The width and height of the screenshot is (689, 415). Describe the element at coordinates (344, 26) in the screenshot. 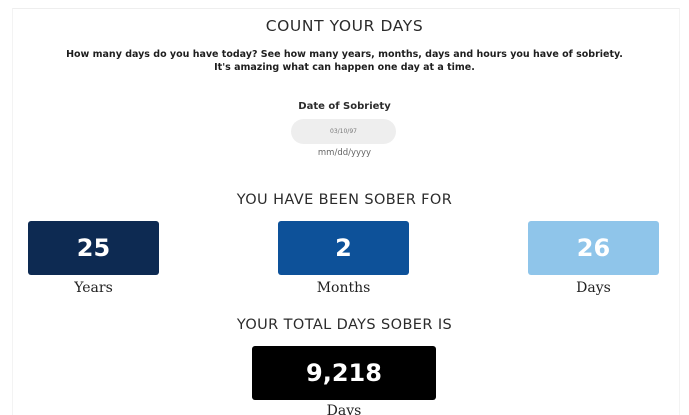

I see `page-title: COUNT YOUR DAYS` at that location.